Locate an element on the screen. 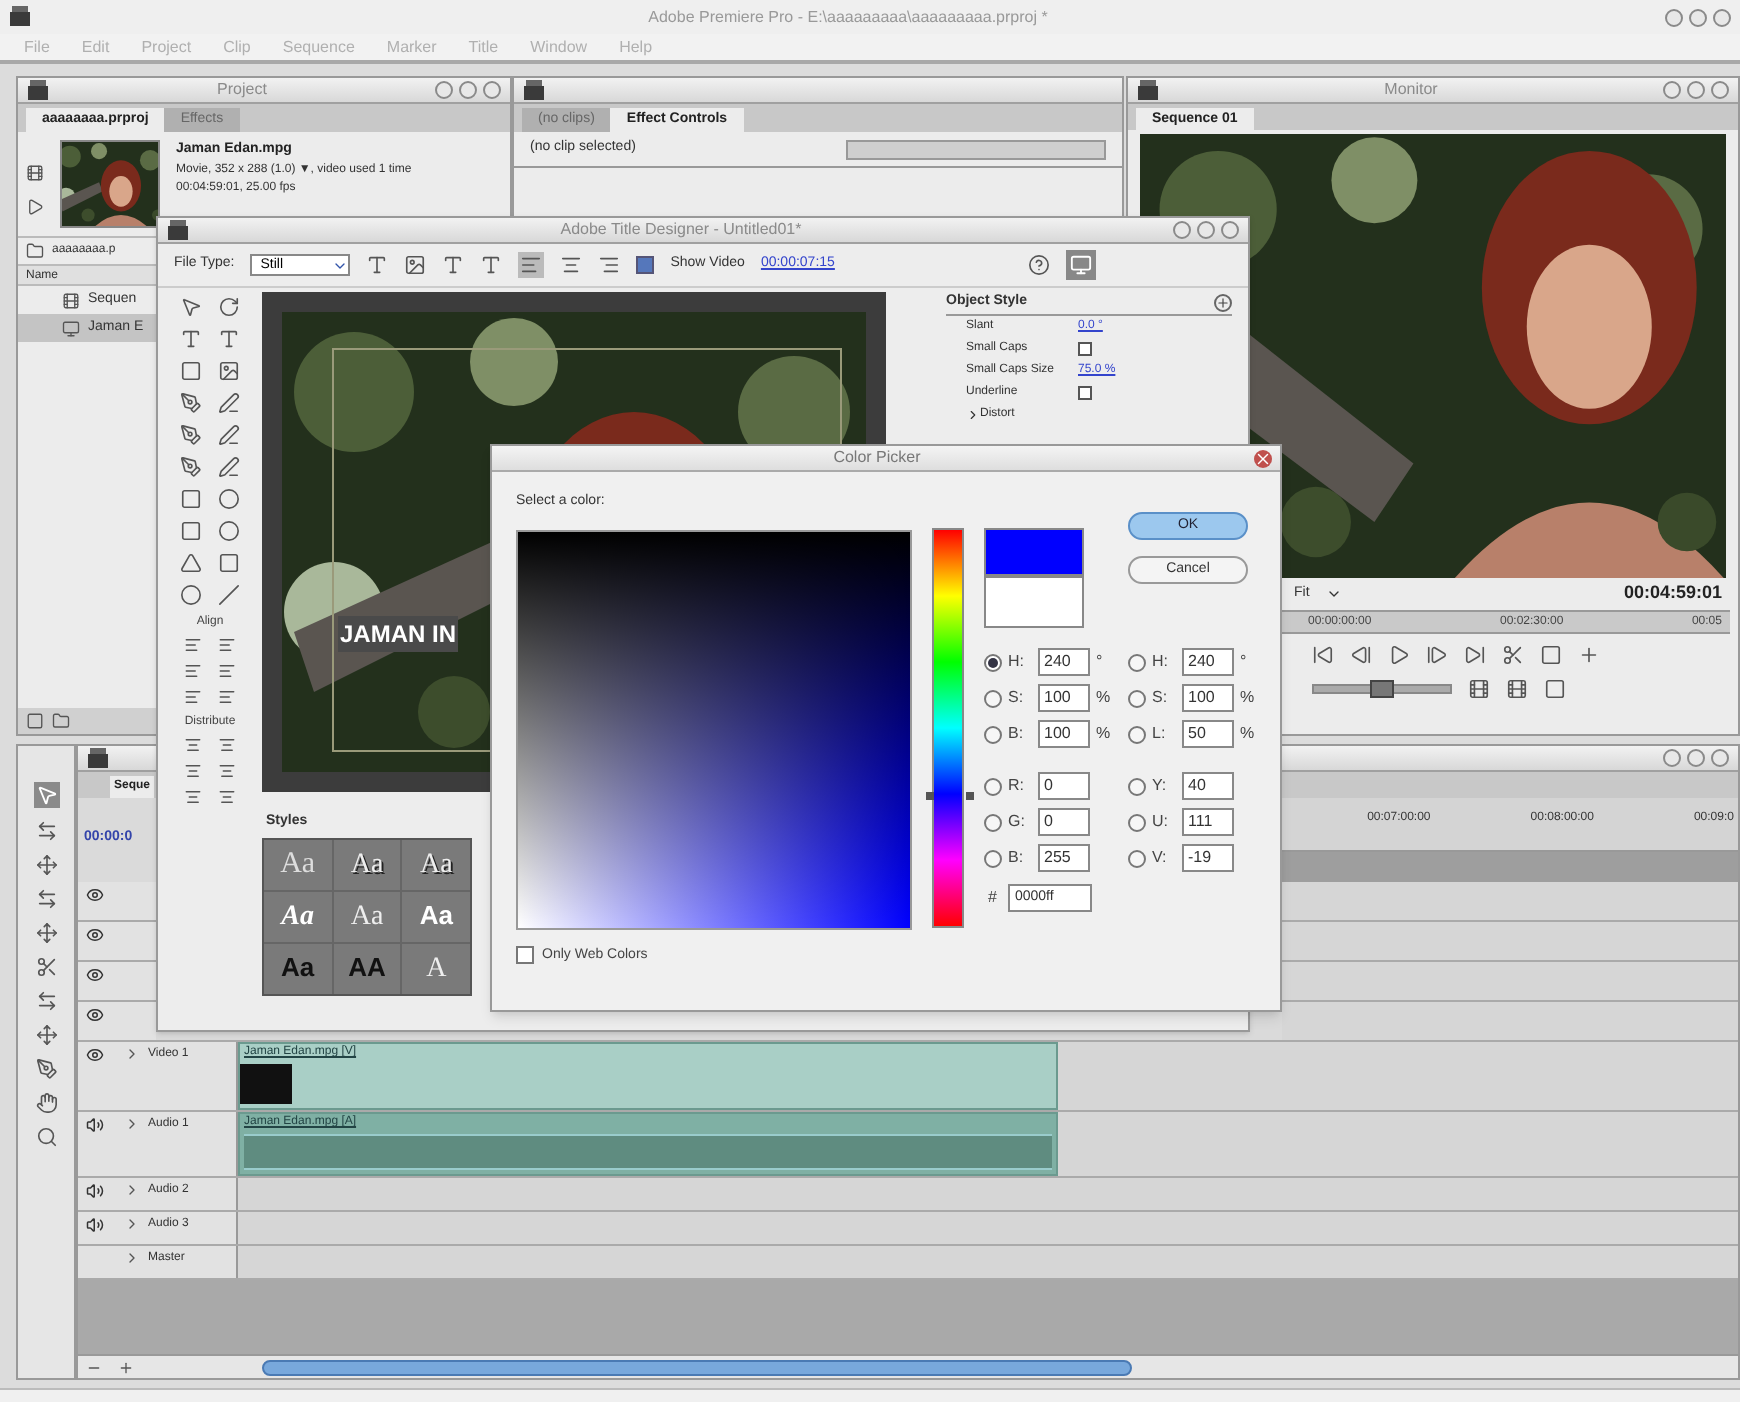 This screenshot has width=1740, height=1402. value-field: 50 is located at coordinates (1208, 734).